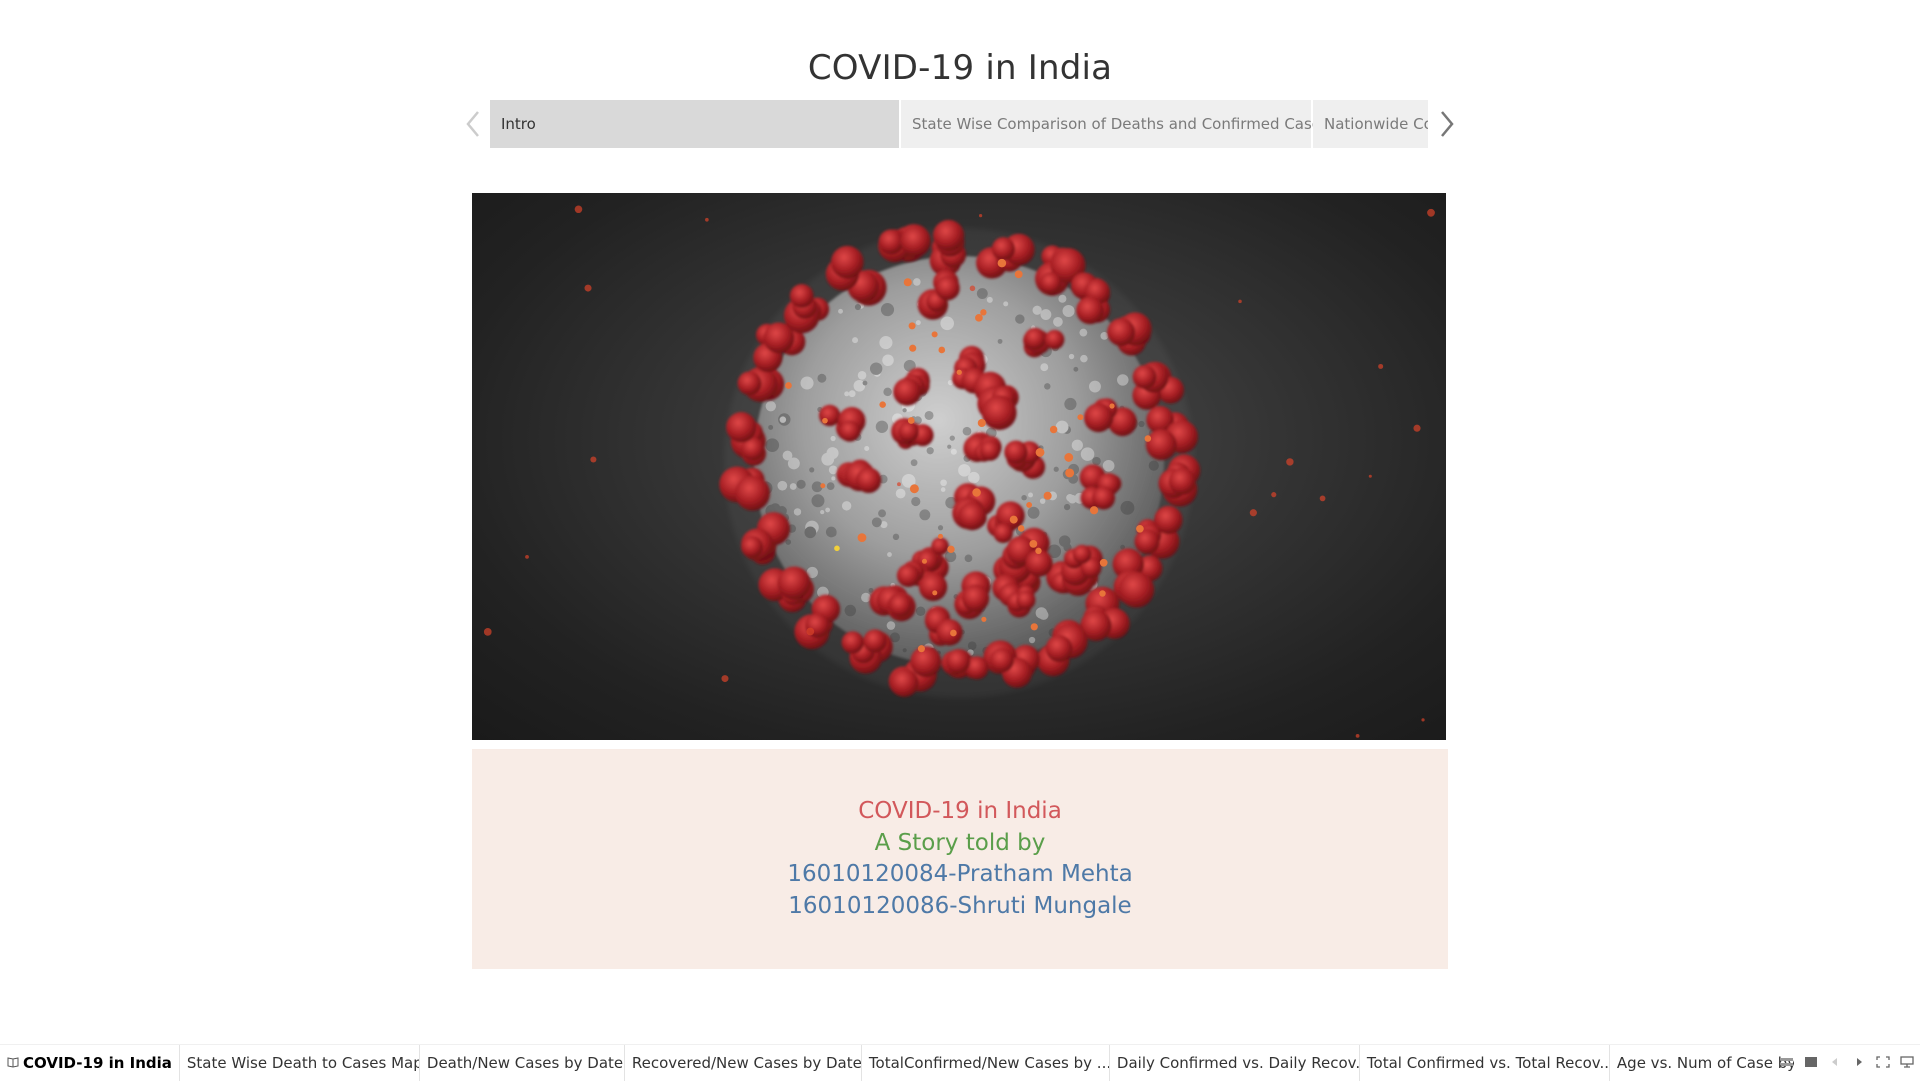 Image resolution: width=1920 pixels, height=1081 pixels. Describe the element at coordinates (1907, 1062) in the screenshot. I see `presentation-icon` at that location.